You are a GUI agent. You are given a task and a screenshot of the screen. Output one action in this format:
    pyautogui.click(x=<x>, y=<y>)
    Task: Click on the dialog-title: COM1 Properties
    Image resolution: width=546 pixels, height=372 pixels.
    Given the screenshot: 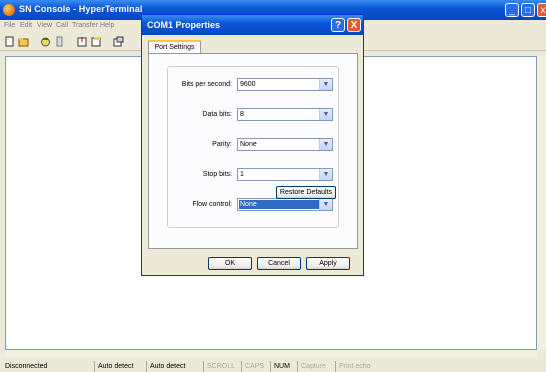 What is the action you would take?
    pyautogui.click(x=184, y=25)
    